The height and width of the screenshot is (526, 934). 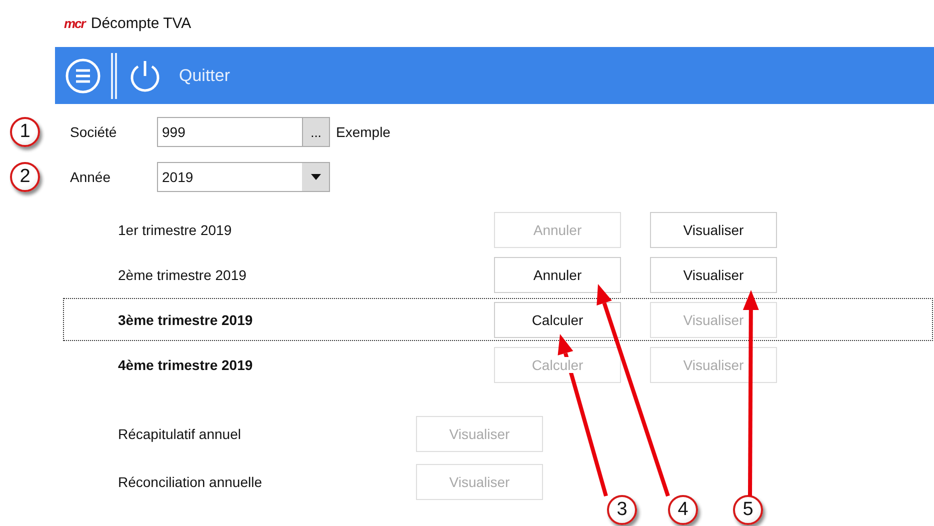 I want to click on action-button: Annuler, so click(x=557, y=274).